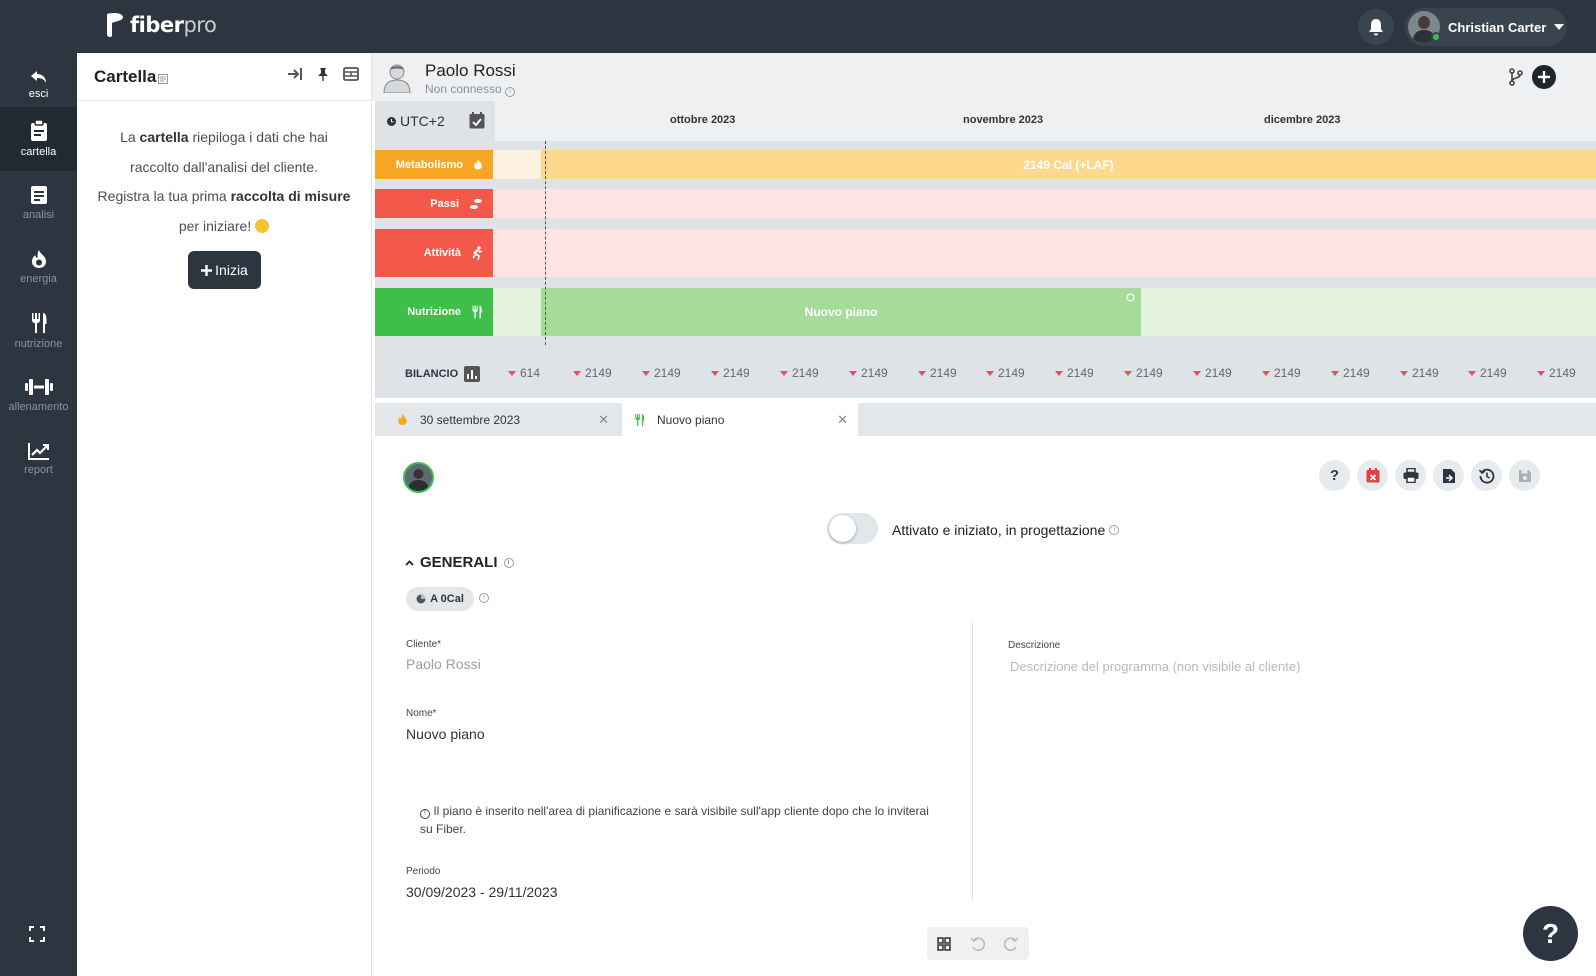 The width and height of the screenshot is (1596, 976). What do you see at coordinates (1334, 475) in the screenshot?
I see `help-button: ?` at bounding box center [1334, 475].